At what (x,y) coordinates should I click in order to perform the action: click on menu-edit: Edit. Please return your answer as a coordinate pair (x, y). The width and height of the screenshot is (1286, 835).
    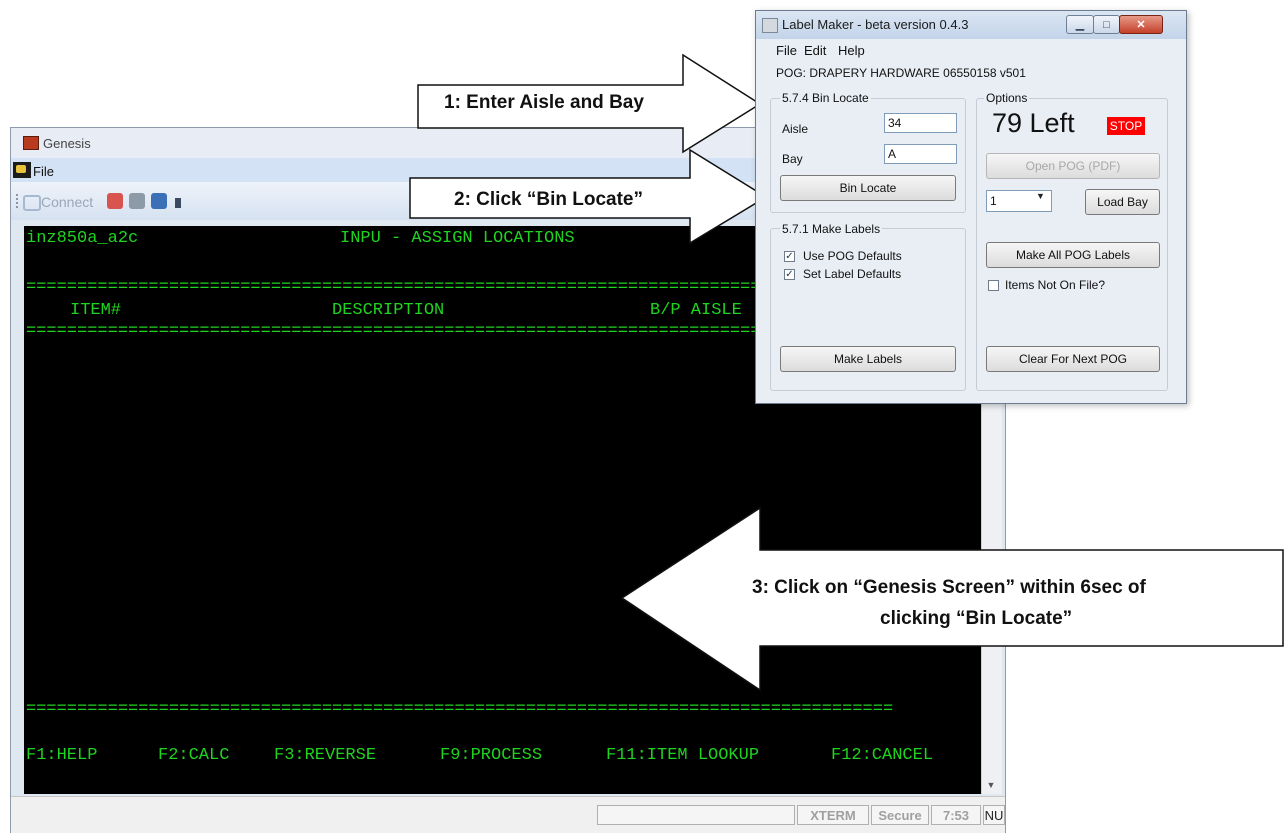
    Looking at the image, I should click on (815, 50).